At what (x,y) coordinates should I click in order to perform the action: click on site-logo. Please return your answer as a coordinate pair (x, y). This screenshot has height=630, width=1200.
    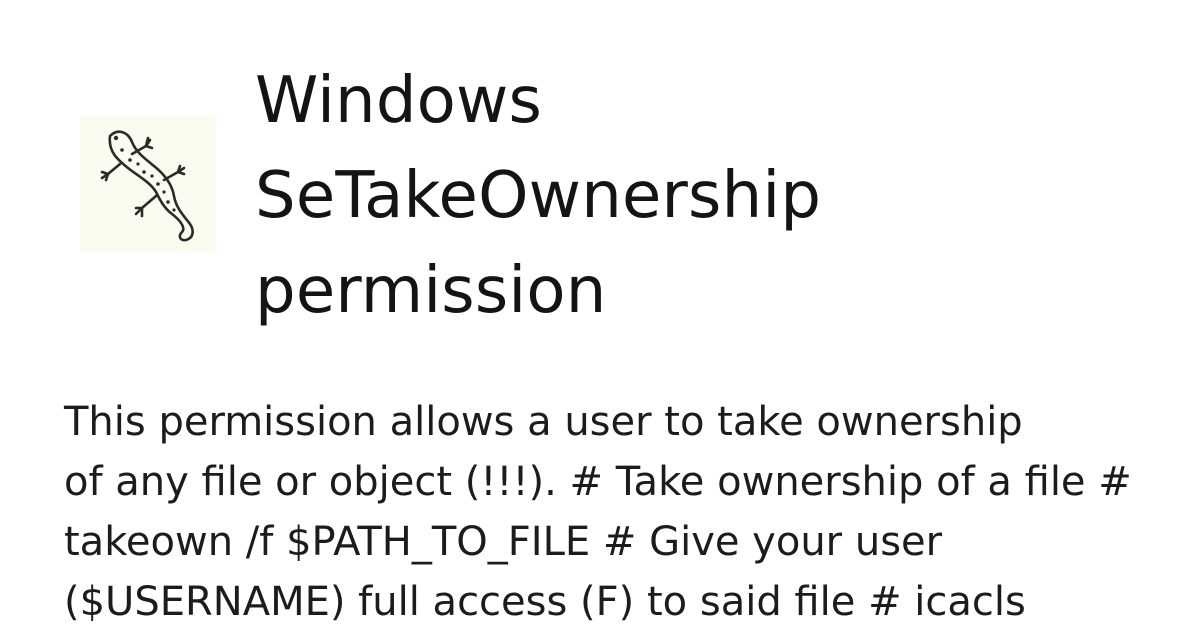
    Looking at the image, I should click on (148, 184).